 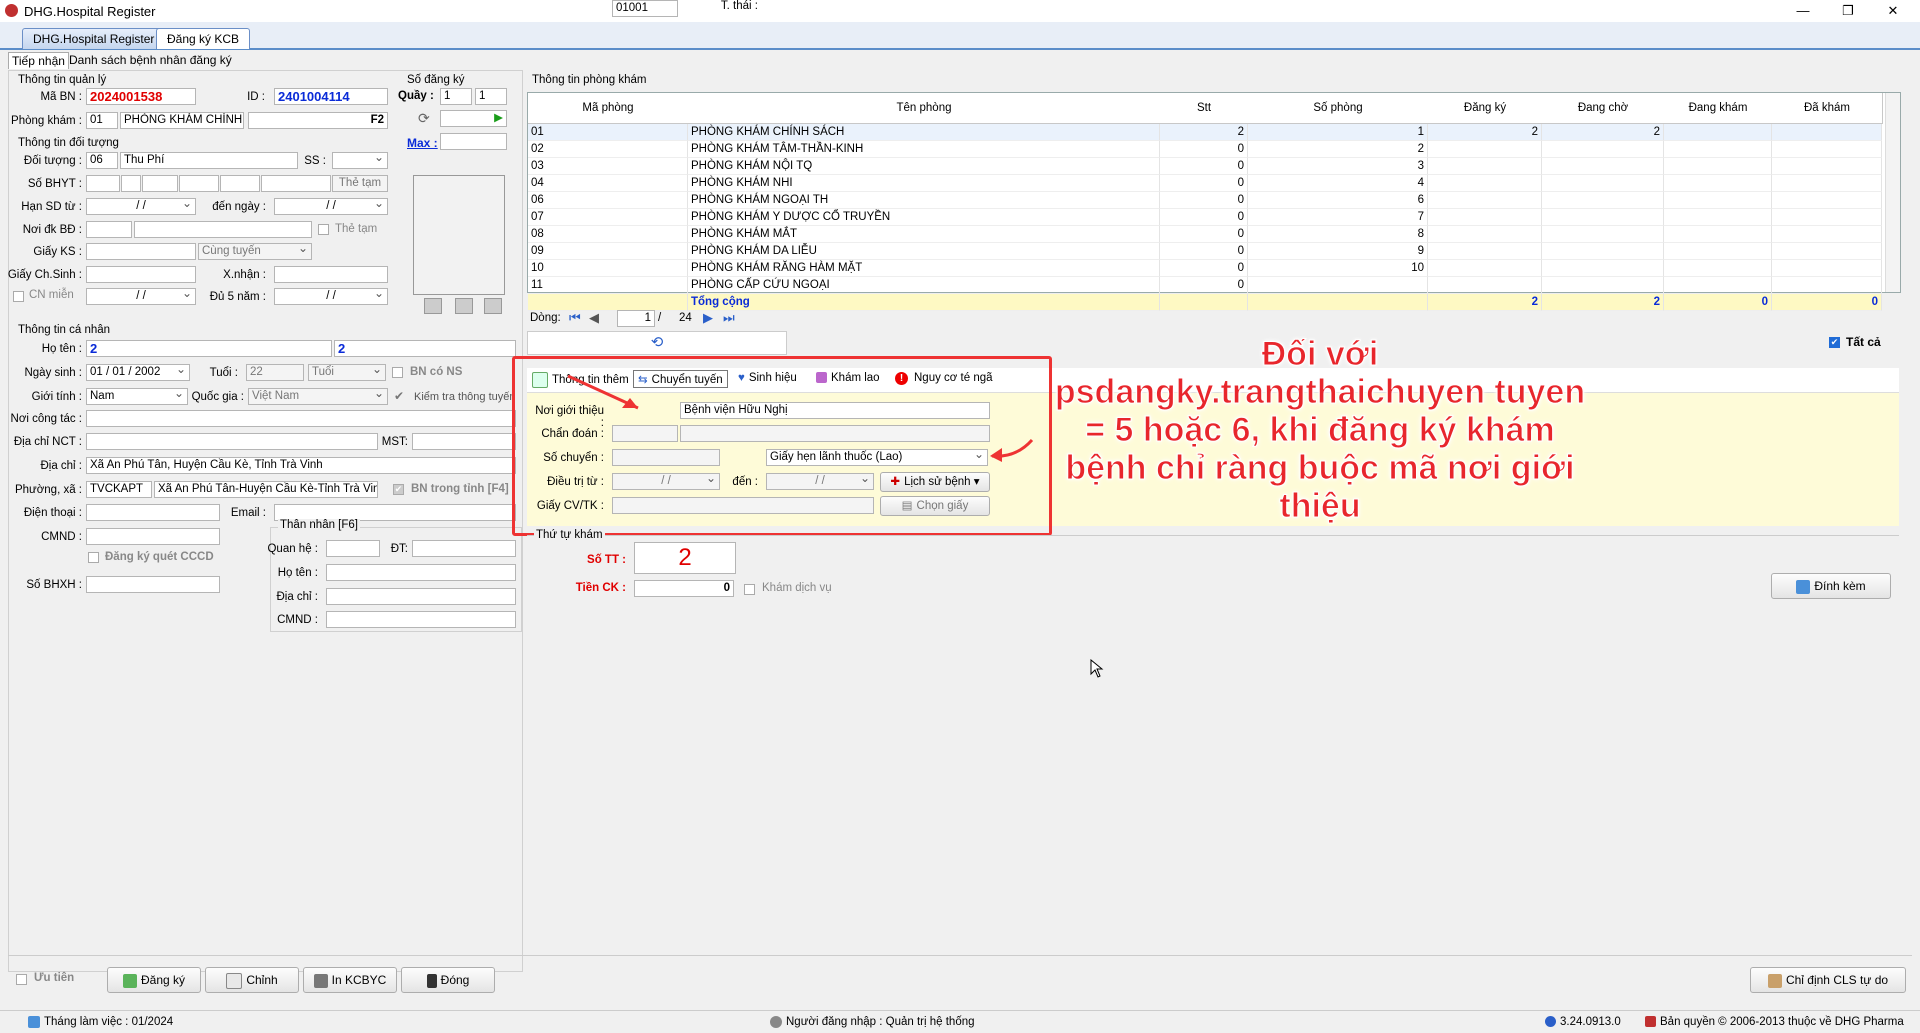 What do you see at coordinates (575, 318) in the screenshot?
I see `pager-first-icon: ⏮` at bounding box center [575, 318].